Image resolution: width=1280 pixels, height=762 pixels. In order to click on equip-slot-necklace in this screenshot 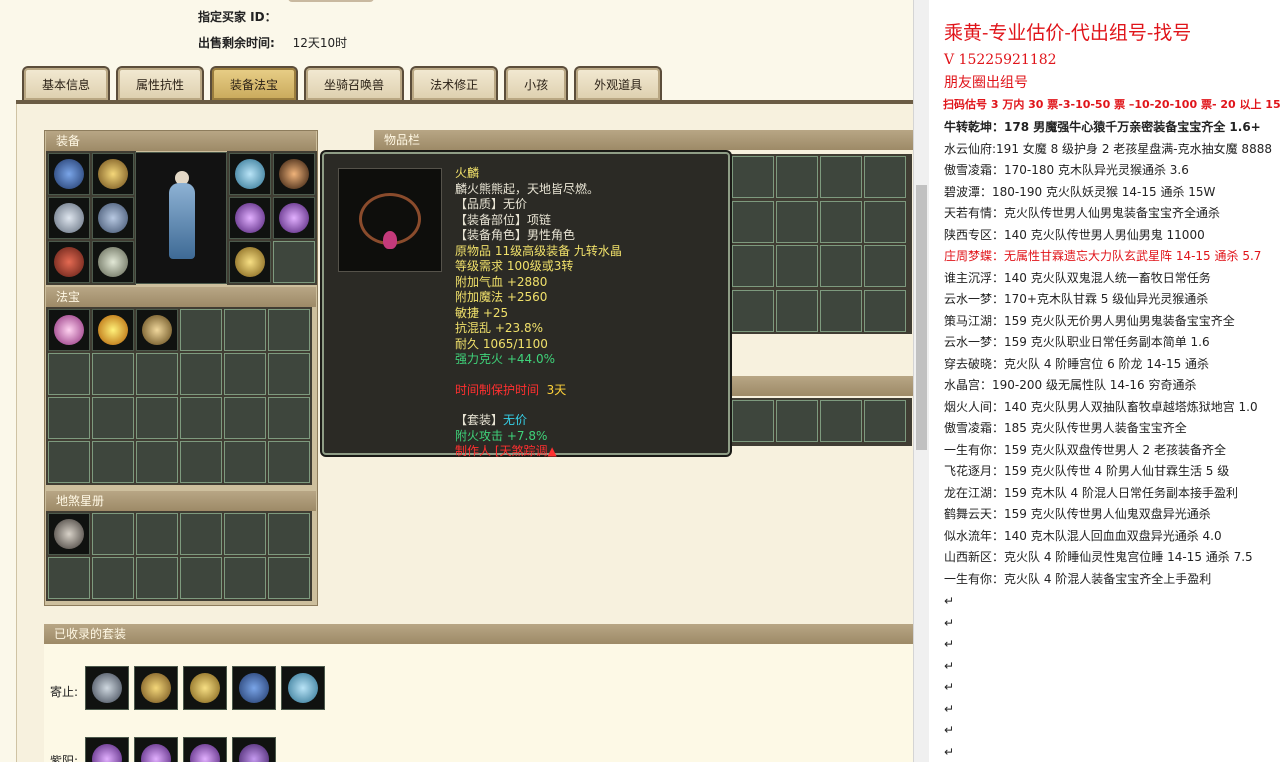, I will do `click(294, 174)`.